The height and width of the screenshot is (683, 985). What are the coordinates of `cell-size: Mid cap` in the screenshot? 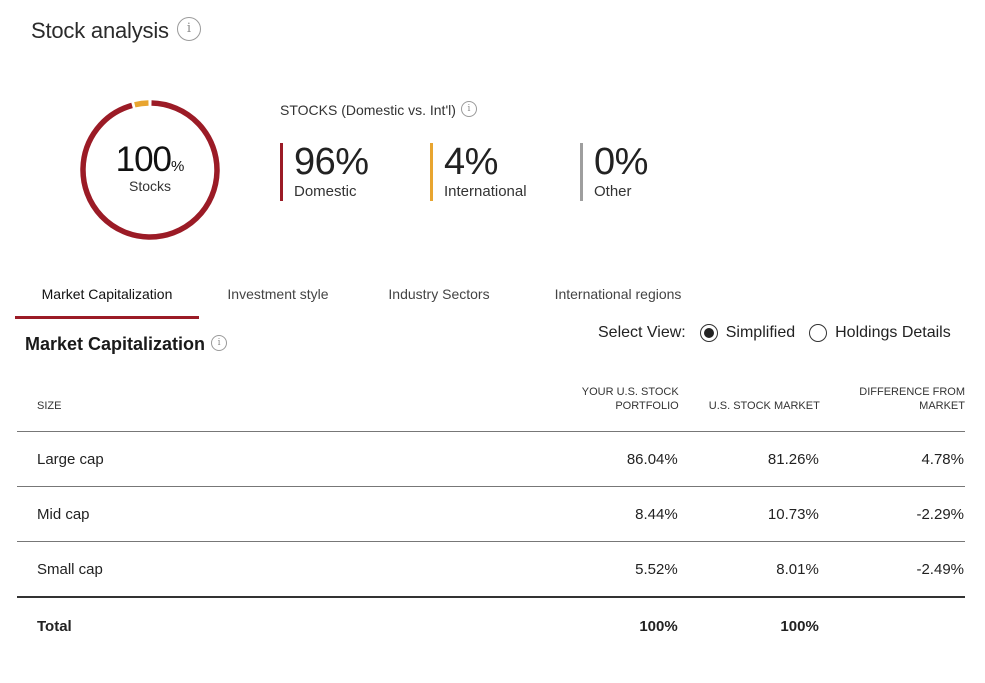 It's located at (63, 514).